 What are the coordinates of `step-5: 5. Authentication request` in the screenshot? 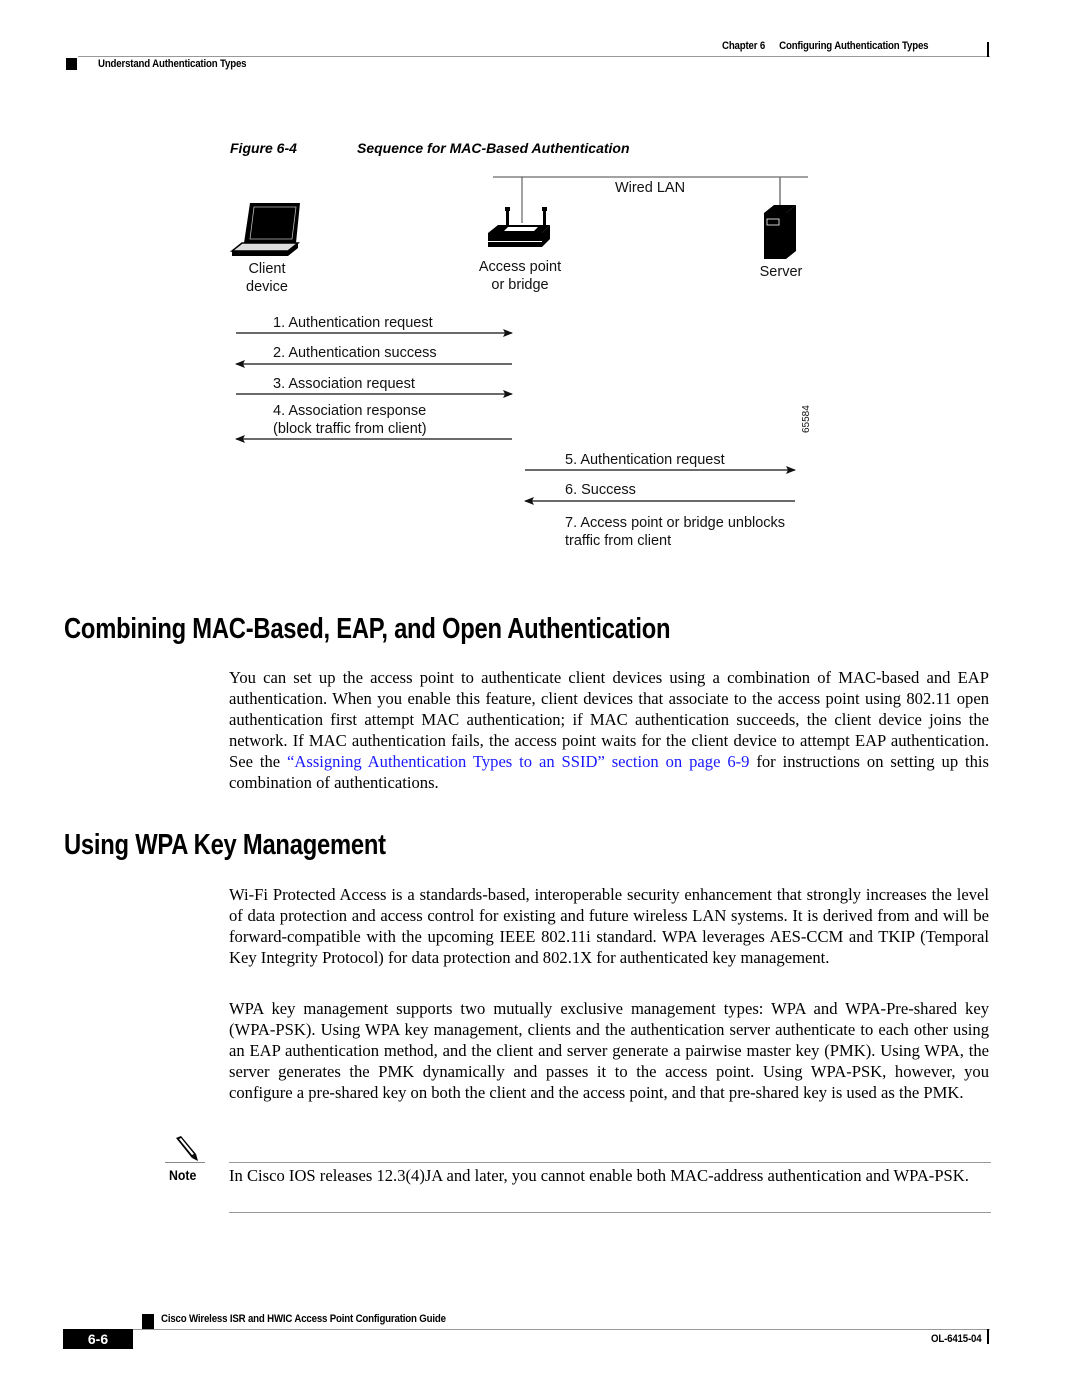 It's located at (660, 463).